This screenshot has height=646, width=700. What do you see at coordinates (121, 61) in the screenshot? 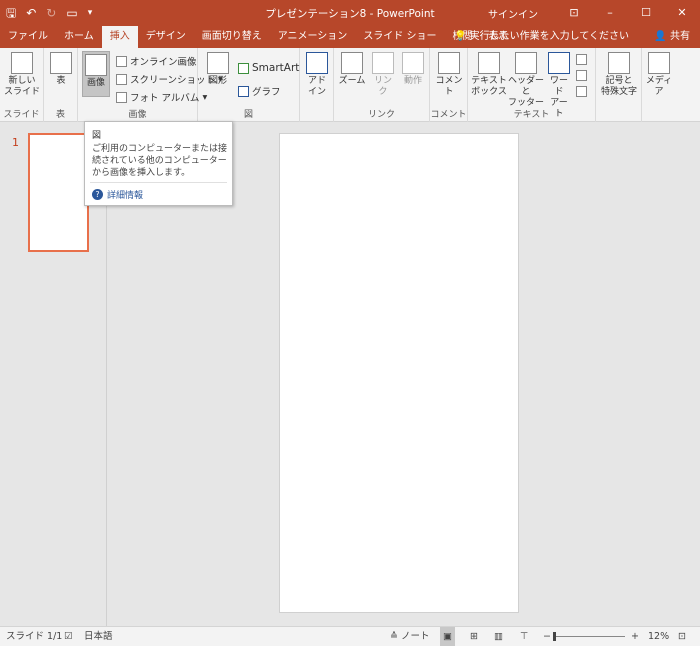
I see `online-pictures-icon` at bounding box center [121, 61].